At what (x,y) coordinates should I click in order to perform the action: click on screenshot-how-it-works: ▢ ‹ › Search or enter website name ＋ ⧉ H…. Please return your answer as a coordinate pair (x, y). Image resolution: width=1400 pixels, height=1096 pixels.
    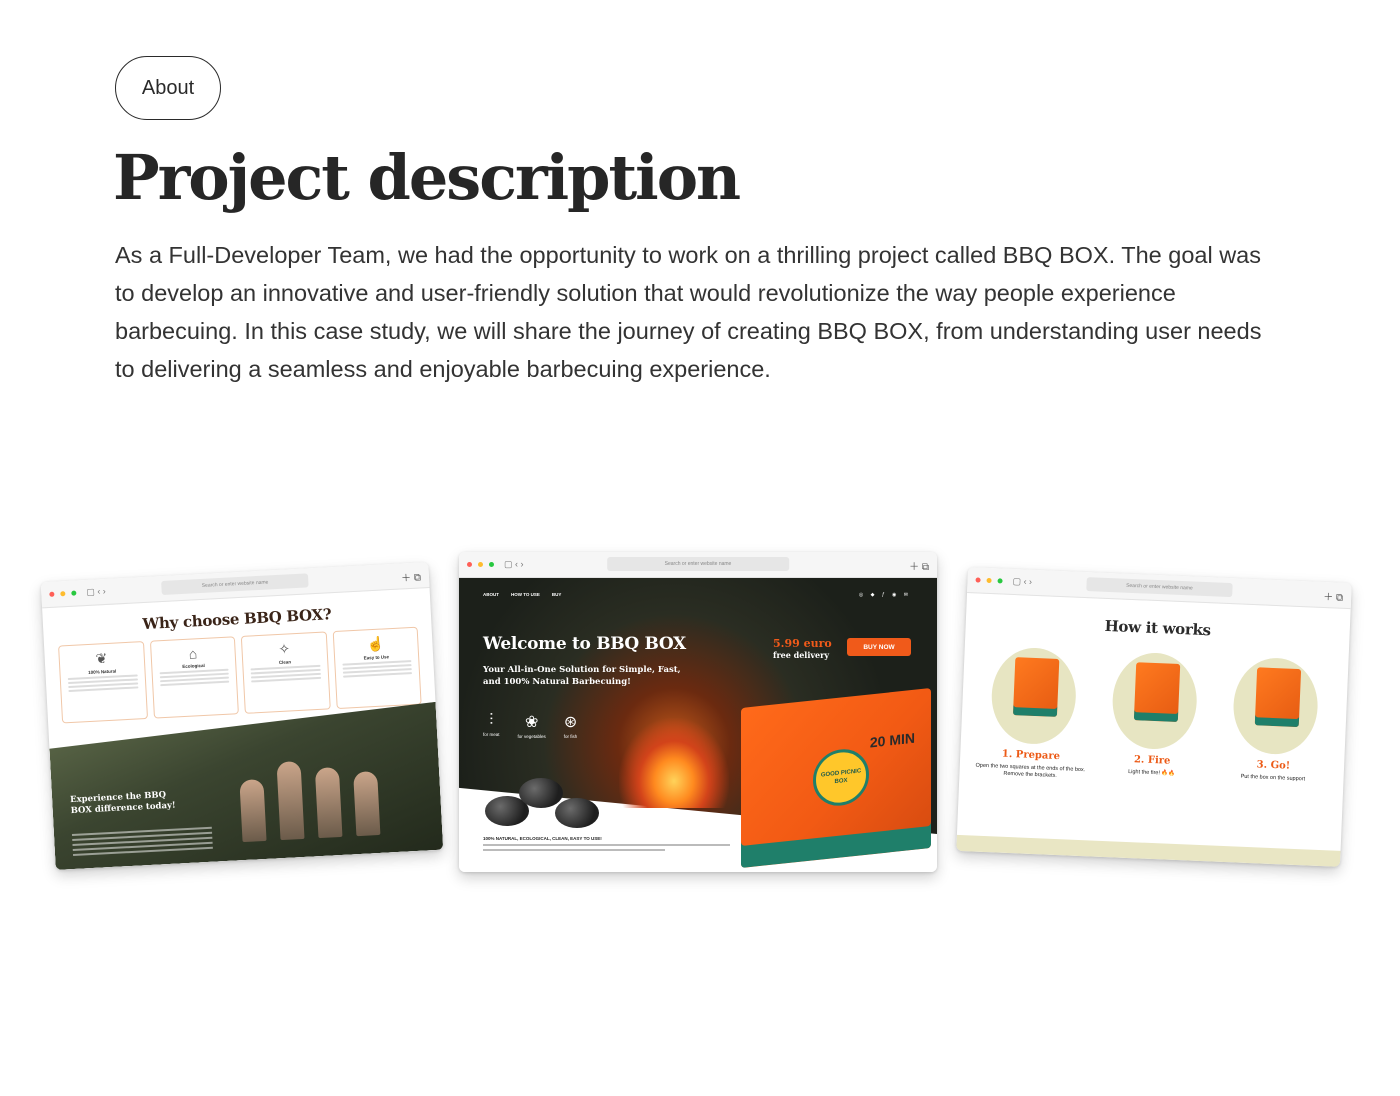
    Looking at the image, I should click on (1154, 717).